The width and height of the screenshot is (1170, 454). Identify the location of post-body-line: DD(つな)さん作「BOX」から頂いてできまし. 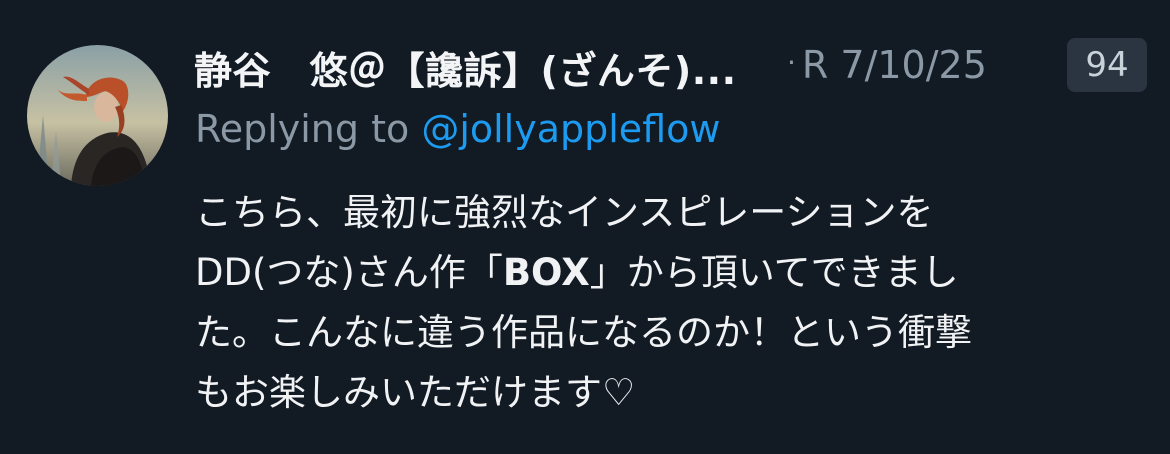
(675, 273).